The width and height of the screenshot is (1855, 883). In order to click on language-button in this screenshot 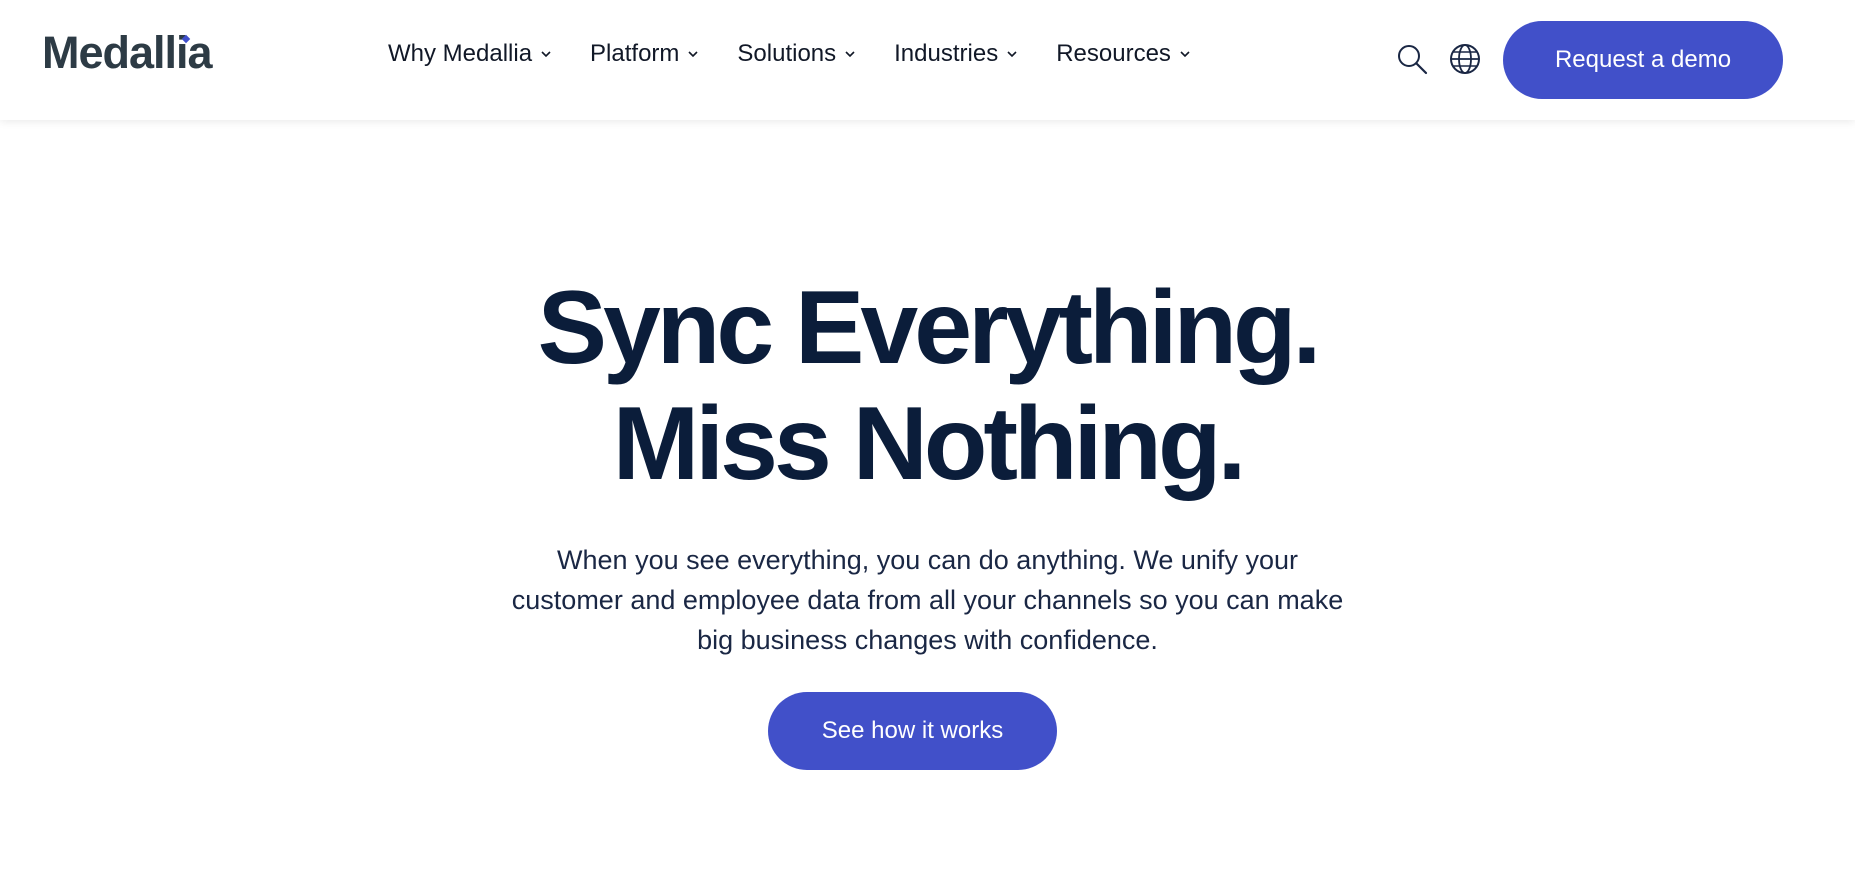, I will do `click(1465, 59)`.